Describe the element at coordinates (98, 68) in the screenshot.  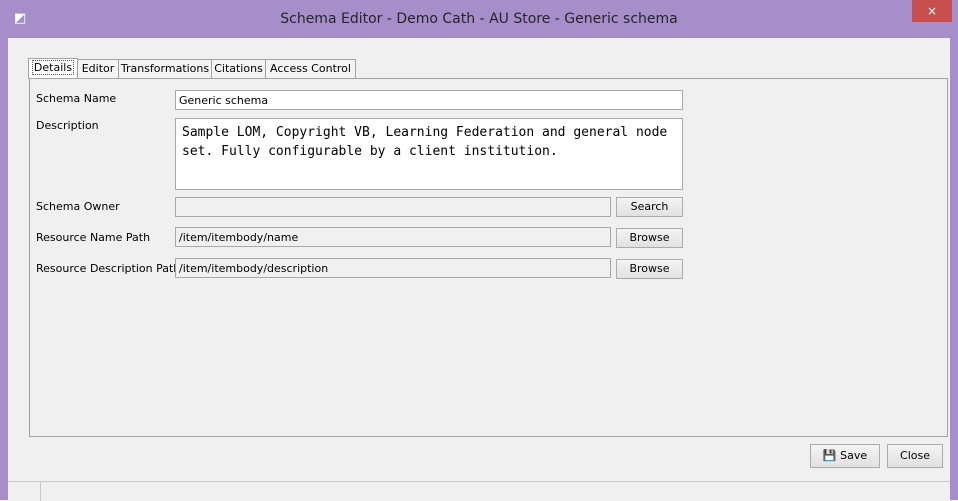
I see `tab-editor: Editor` at that location.